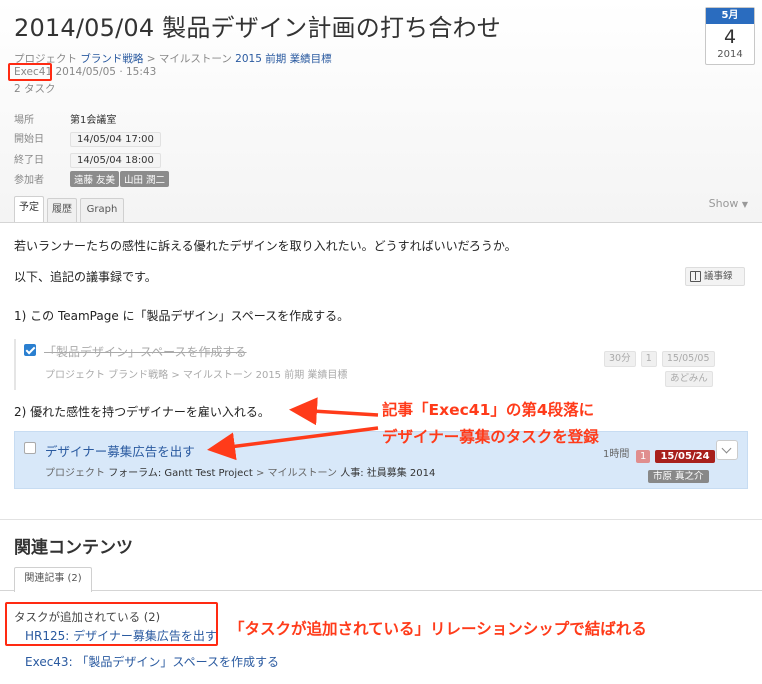  I want to click on annotation-line-1: 記事「Exec41」の第4段落に, so click(488, 410).